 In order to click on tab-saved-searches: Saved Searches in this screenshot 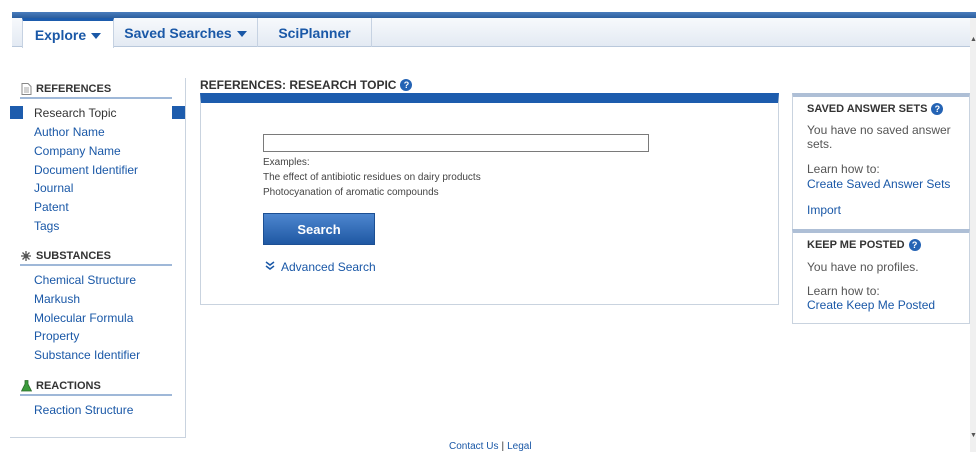, I will do `click(186, 32)`.